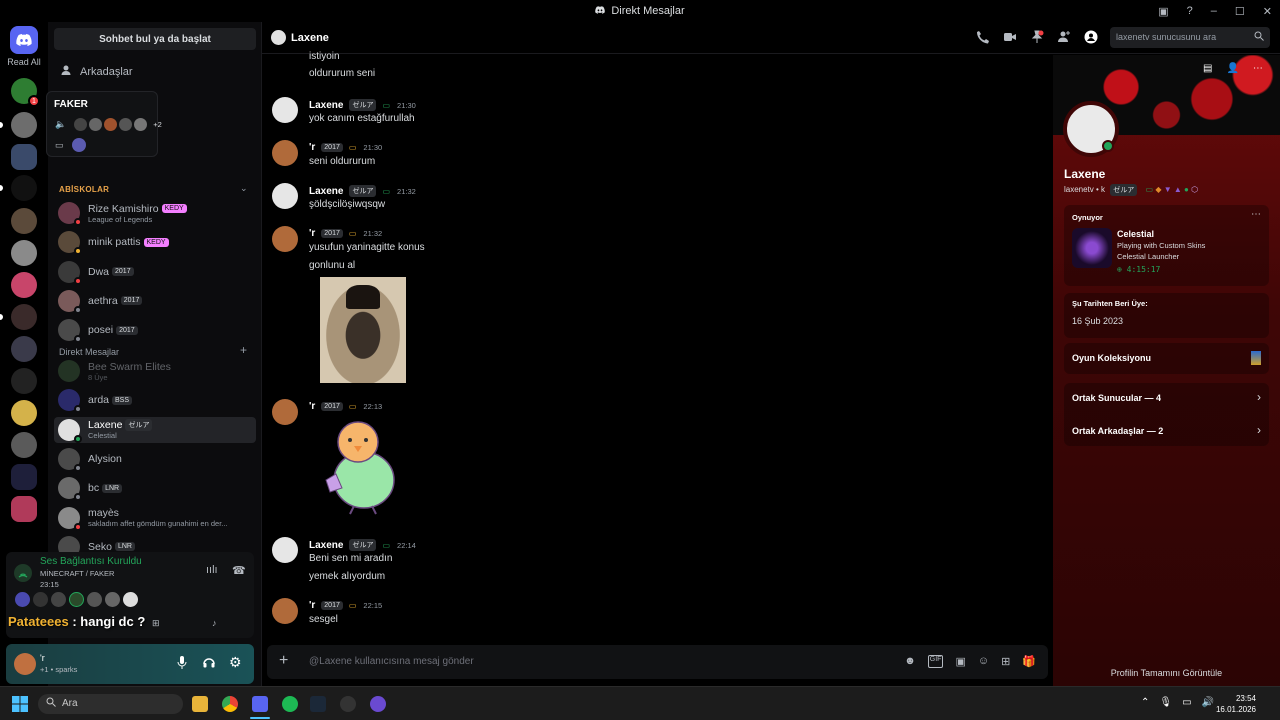 The width and height of the screenshot is (1280, 720). Describe the element at coordinates (212, 570) in the screenshot. I see `noise-suppression-icon: ıılı` at that location.